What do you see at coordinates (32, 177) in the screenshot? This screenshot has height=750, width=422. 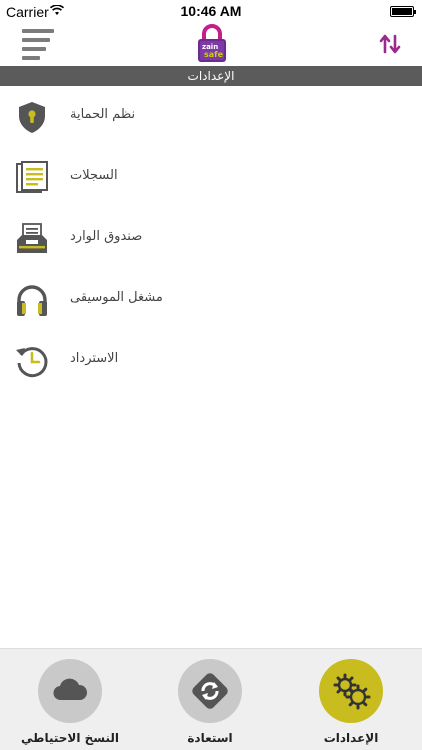 I see `documents-icon` at bounding box center [32, 177].